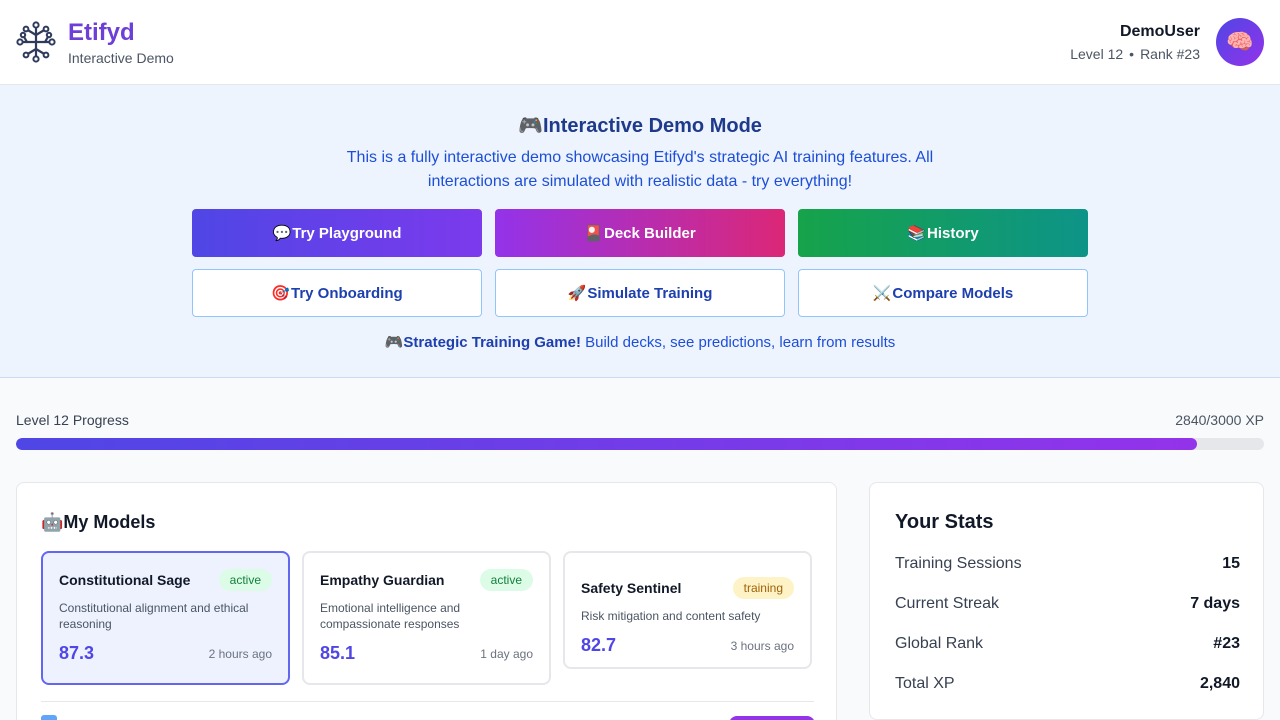 The image size is (1280, 720). Describe the element at coordinates (577, 293) in the screenshot. I see `rocket-icon: 🚀` at that location.